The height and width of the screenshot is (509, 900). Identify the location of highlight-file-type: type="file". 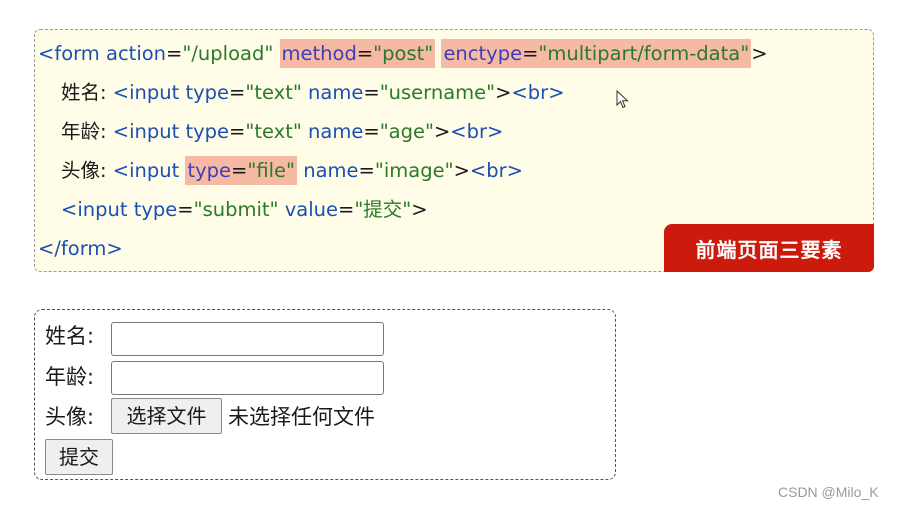
(241, 170).